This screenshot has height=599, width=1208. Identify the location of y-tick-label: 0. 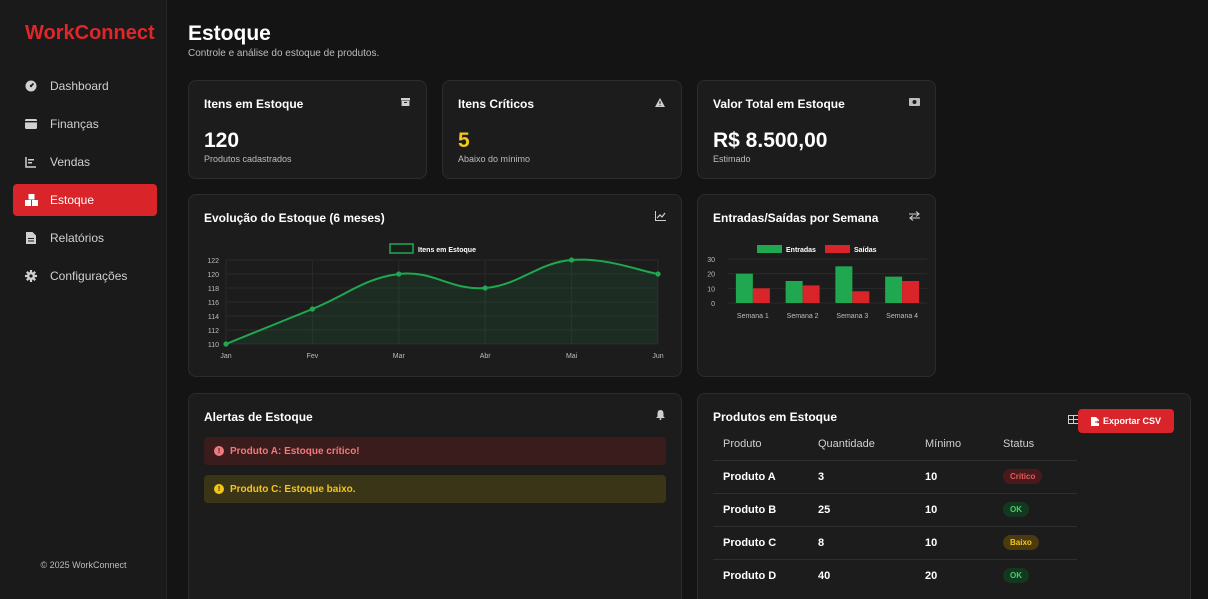
(713, 304).